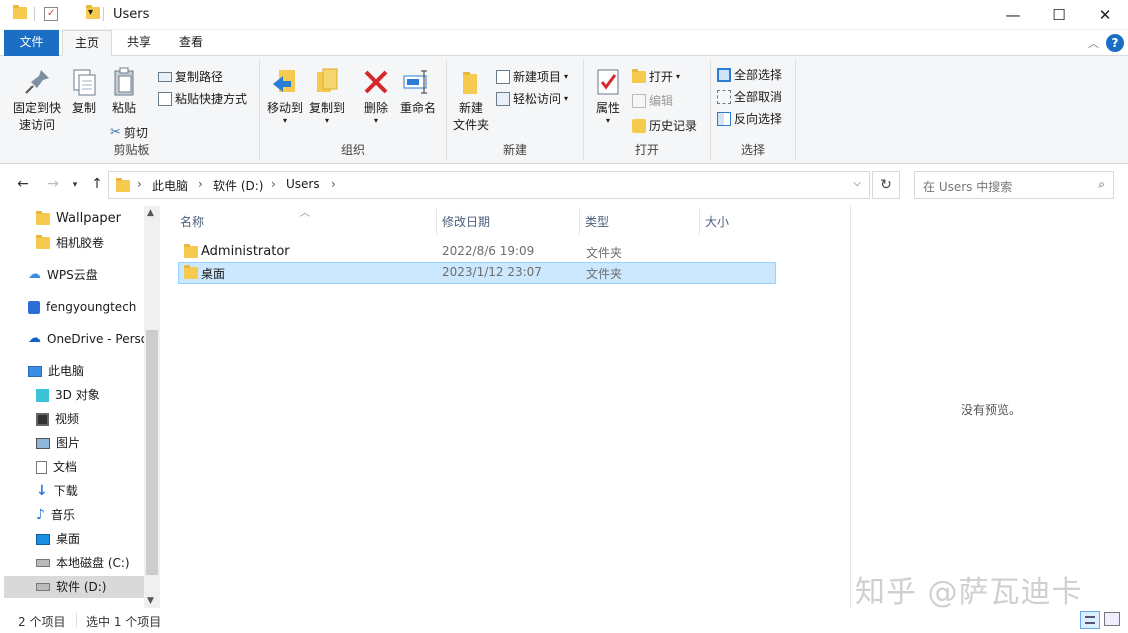 This screenshot has width=1128, height=633. What do you see at coordinates (470, 116) in the screenshot?
I see `new-folder-label: 新建 文件夹` at bounding box center [470, 116].